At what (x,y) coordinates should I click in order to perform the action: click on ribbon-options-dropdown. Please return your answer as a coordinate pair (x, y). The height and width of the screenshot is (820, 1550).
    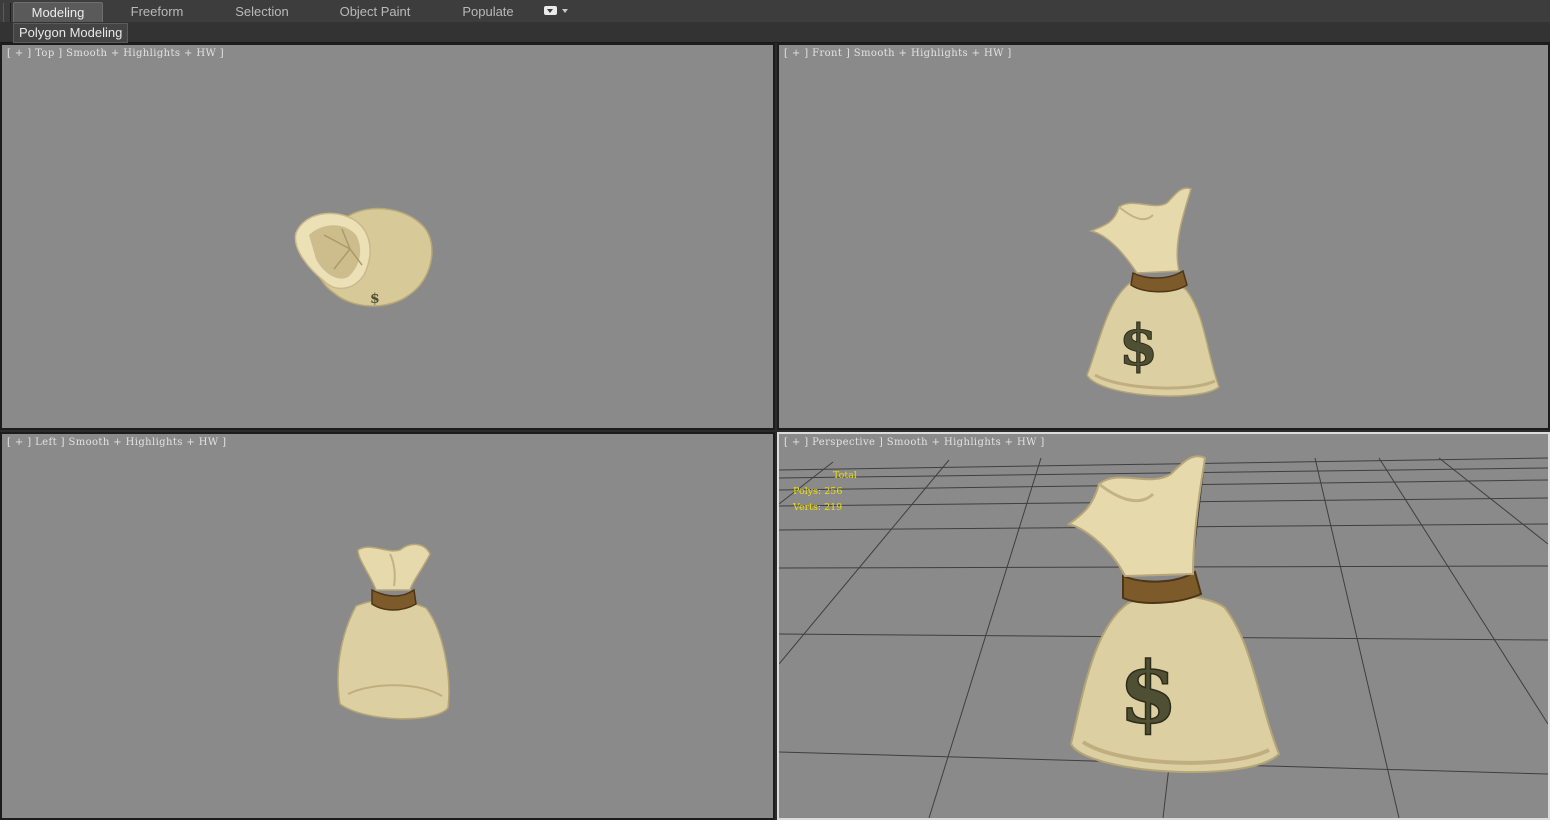
    Looking at the image, I should click on (557, 12).